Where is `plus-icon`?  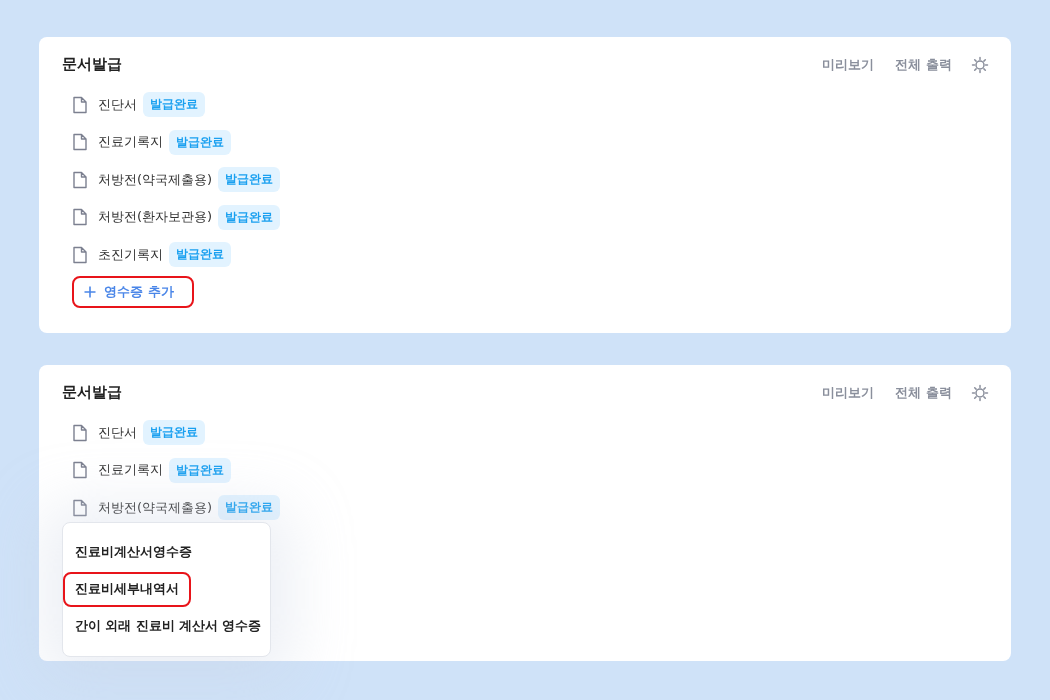
plus-icon is located at coordinates (90, 291).